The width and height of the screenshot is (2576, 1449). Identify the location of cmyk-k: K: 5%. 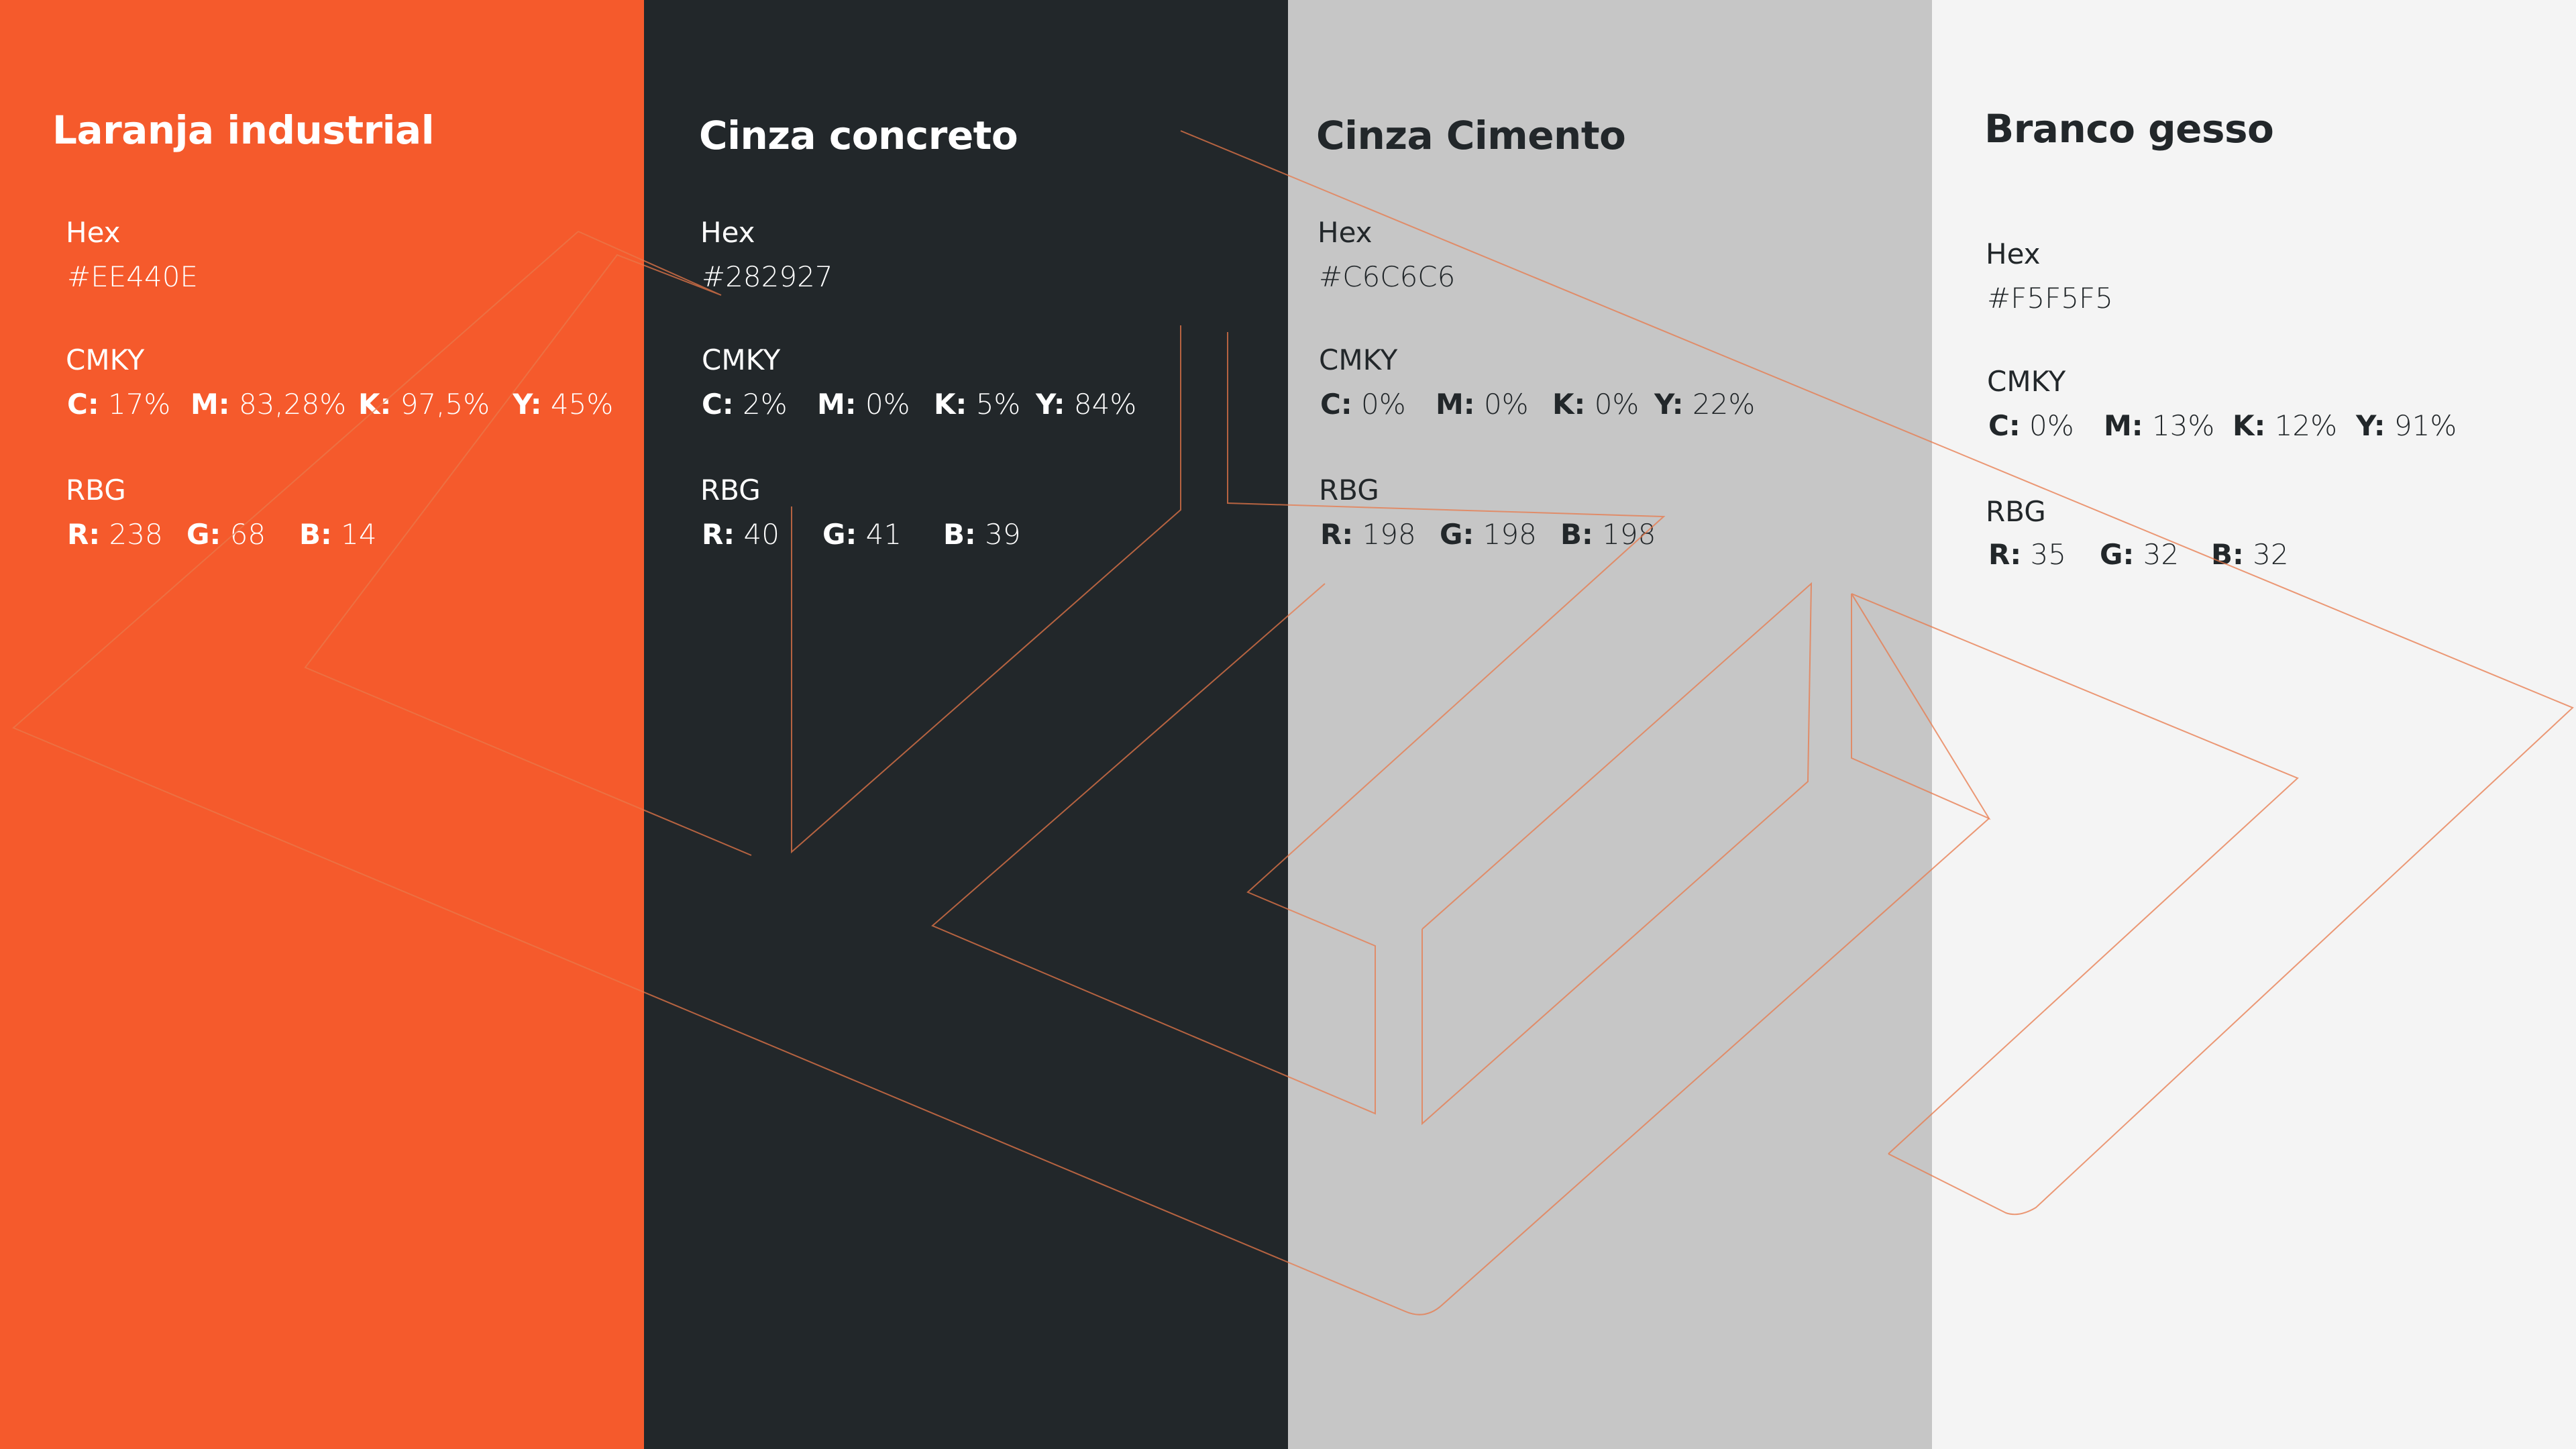
(977, 404).